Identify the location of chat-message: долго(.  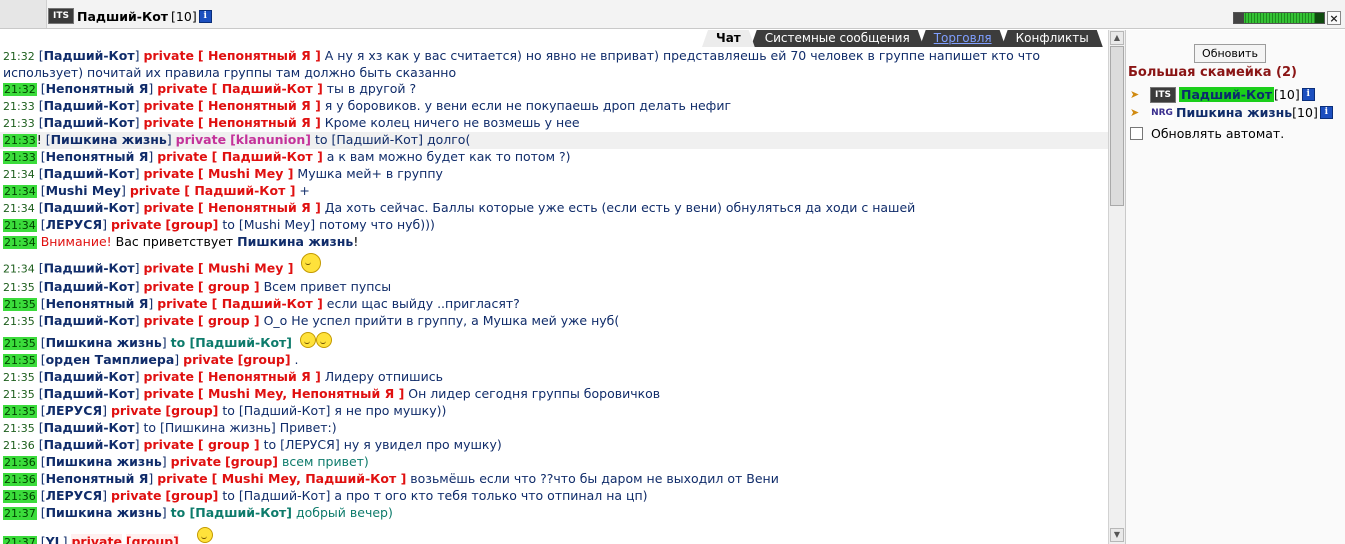
(448, 139).